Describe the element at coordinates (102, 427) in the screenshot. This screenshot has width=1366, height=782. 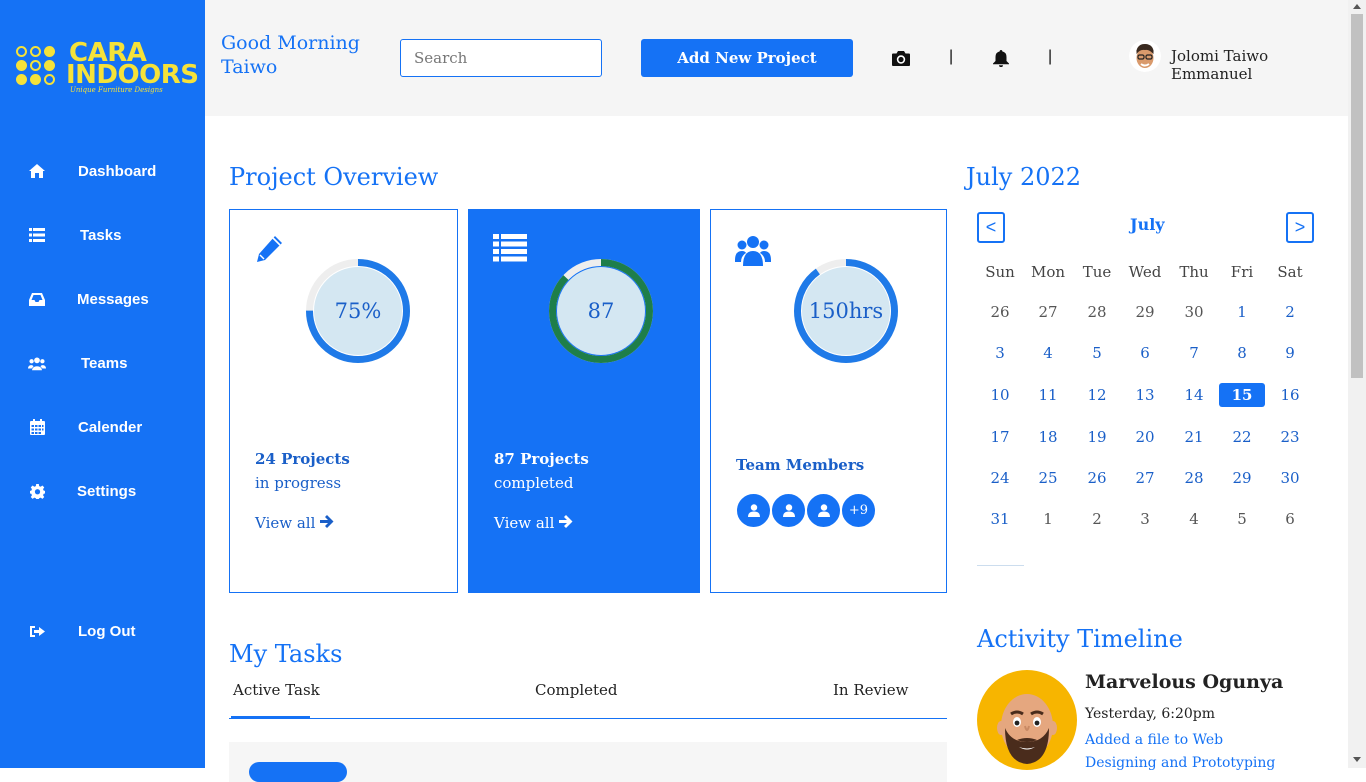
I see `sidebar-item-calendar: Calender` at that location.